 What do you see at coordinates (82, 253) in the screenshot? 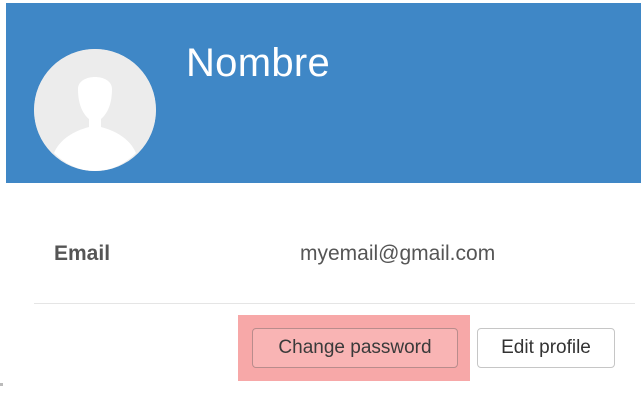
I see `email-label: Email` at bounding box center [82, 253].